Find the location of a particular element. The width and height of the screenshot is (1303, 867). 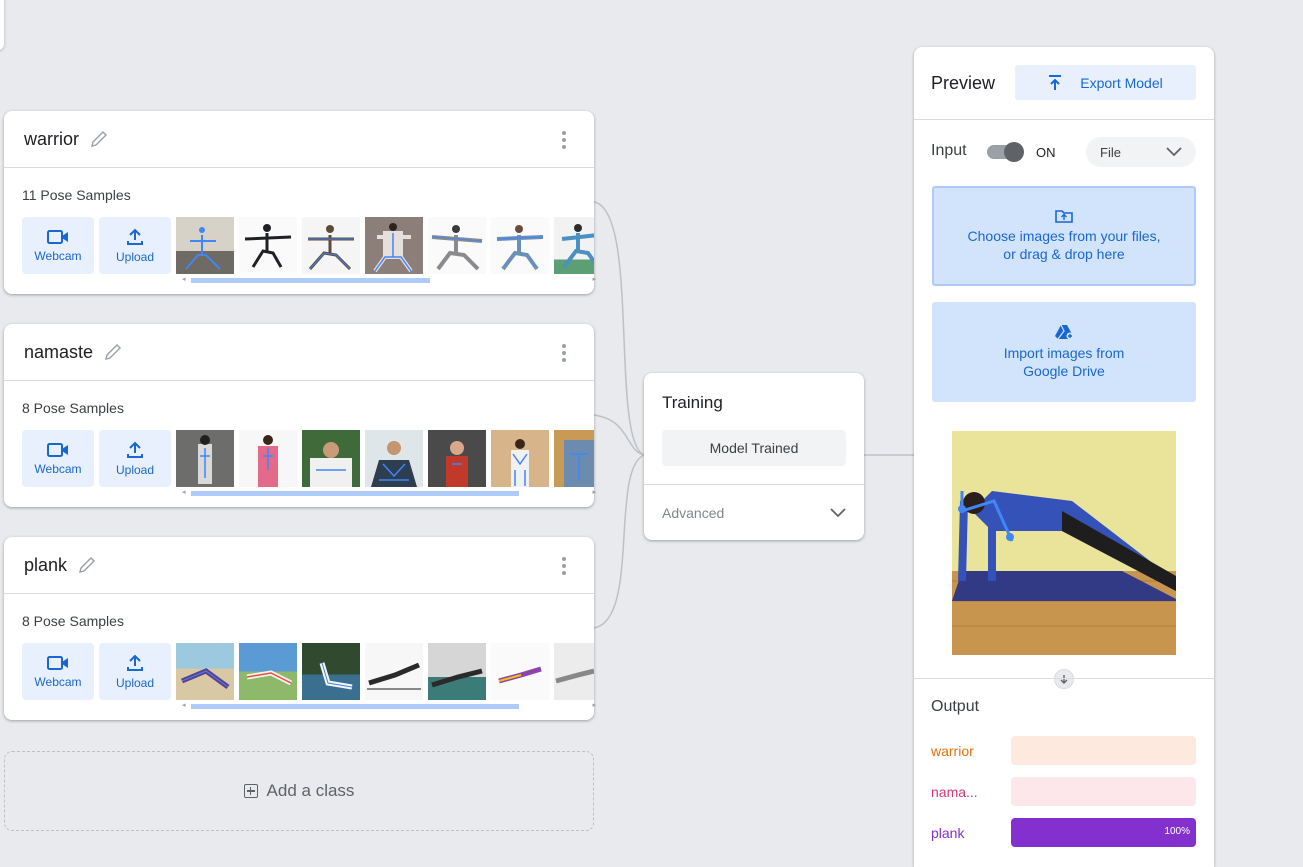

class-header: plank is located at coordinates (299, 565).